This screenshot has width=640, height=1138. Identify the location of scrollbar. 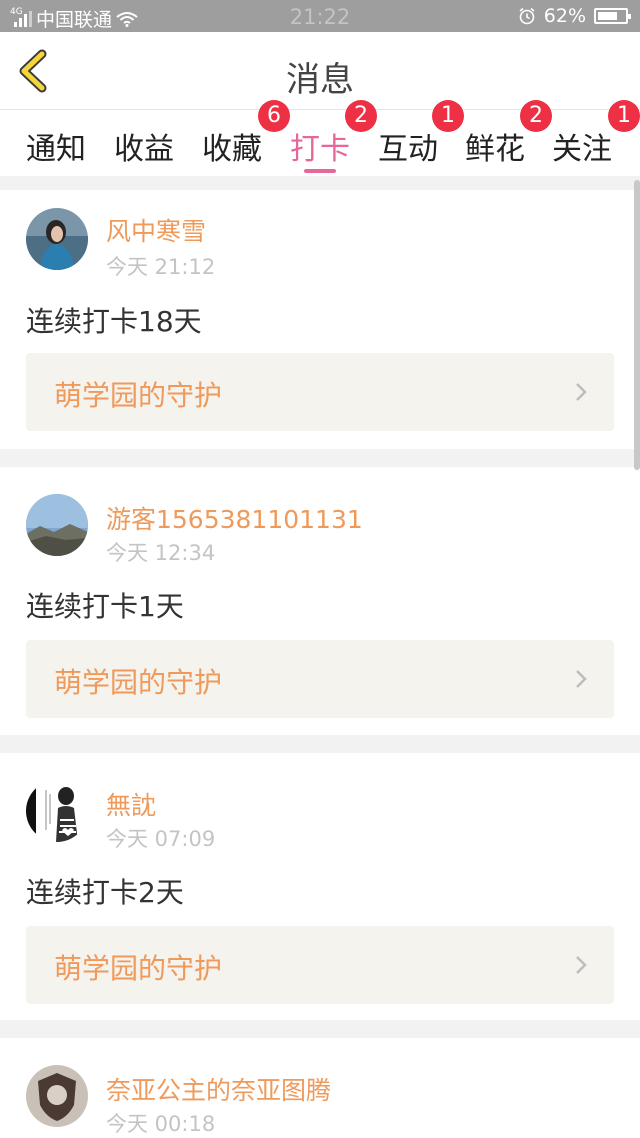
(637, 325).